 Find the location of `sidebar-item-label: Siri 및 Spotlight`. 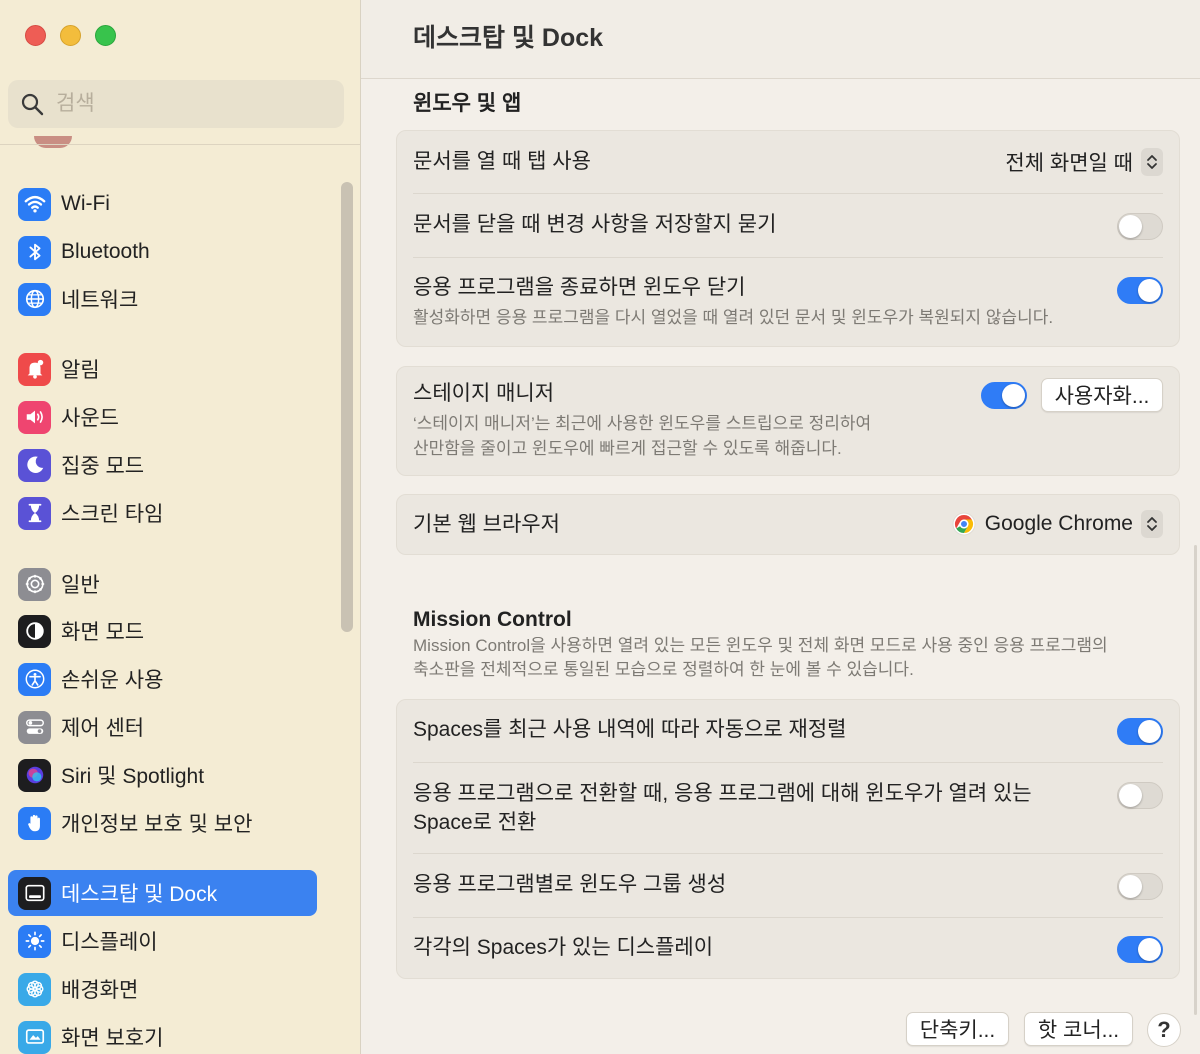

sidebar-item-label: Siri 및 Spotlight is located at coordinates (133, 776).